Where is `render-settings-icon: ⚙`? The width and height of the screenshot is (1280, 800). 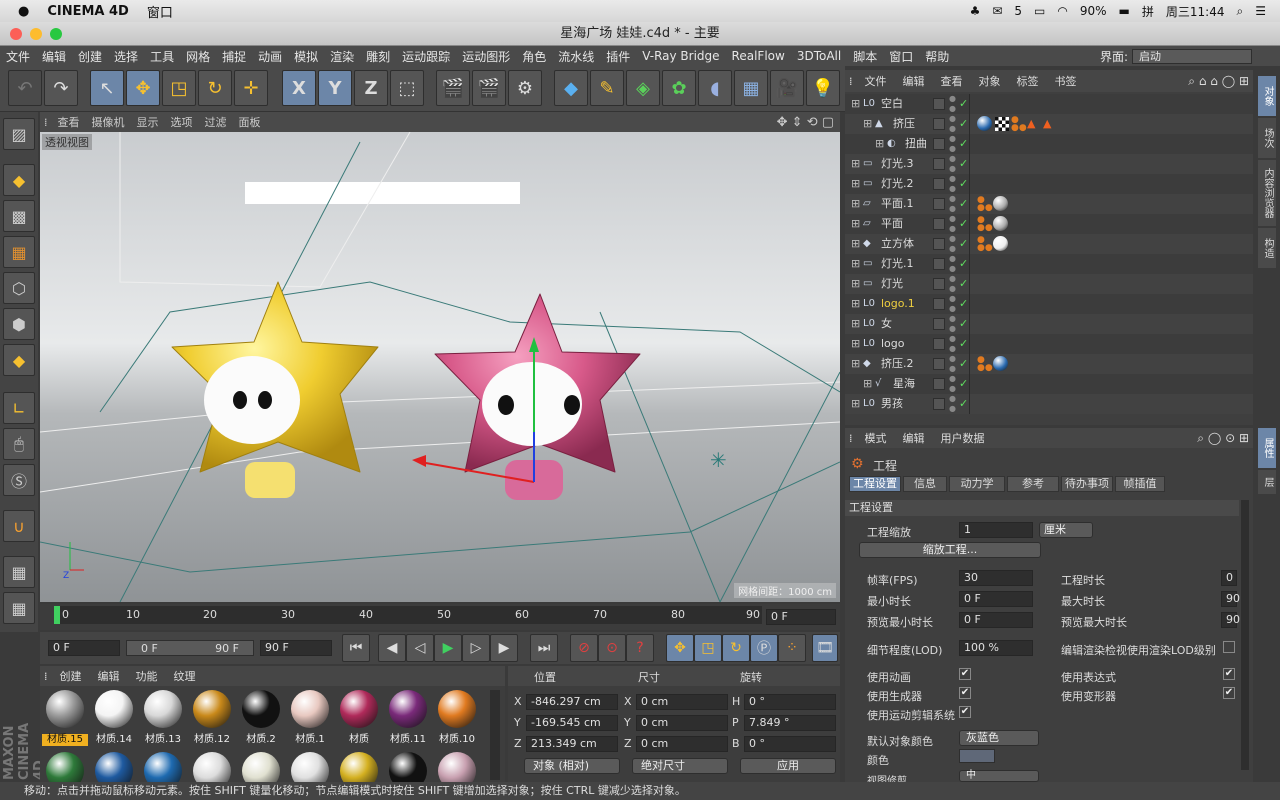
render-settings-icon: ⚙ is located at coordinates (525, 88).